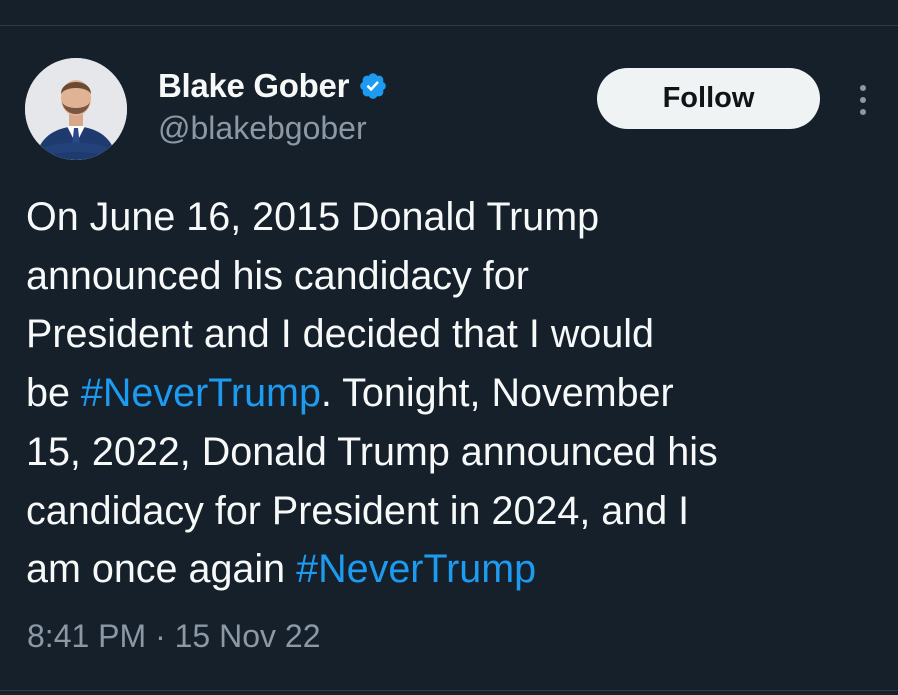 Image resolution: width=898 pixels, height=695 pixels. I want to click on tweet-line: 15, 2022, Donald Trump announced his, so click(456, 452).